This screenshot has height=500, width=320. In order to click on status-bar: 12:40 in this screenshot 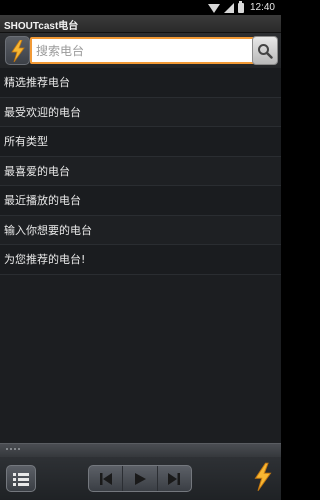, I will do `click(140, 7)`.